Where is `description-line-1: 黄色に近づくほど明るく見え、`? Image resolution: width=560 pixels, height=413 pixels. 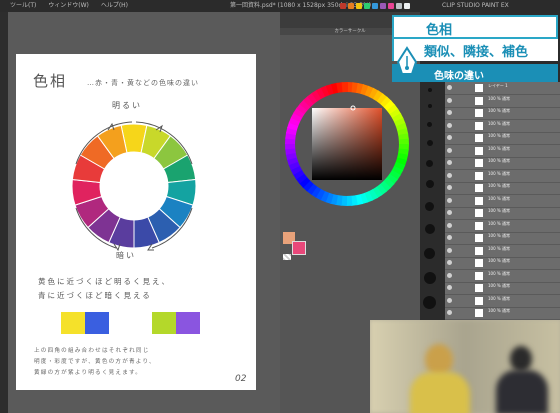 description-line-1: 黄色に近づくほど明るく見え、 is located at coordinates (104, 281).